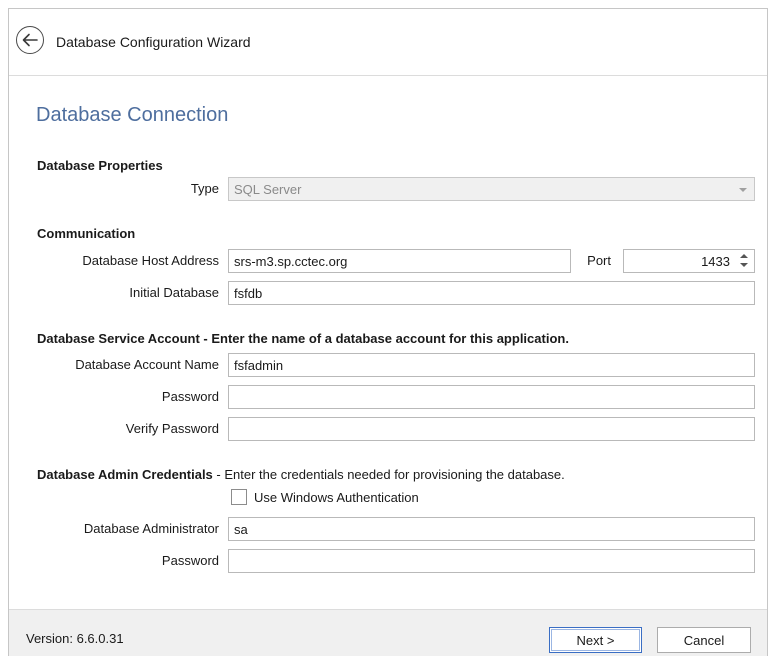 Image resolution: width=776 pixels, height=662 pixels. I want to click on cancel-button: Cancel, so click(704, 640).